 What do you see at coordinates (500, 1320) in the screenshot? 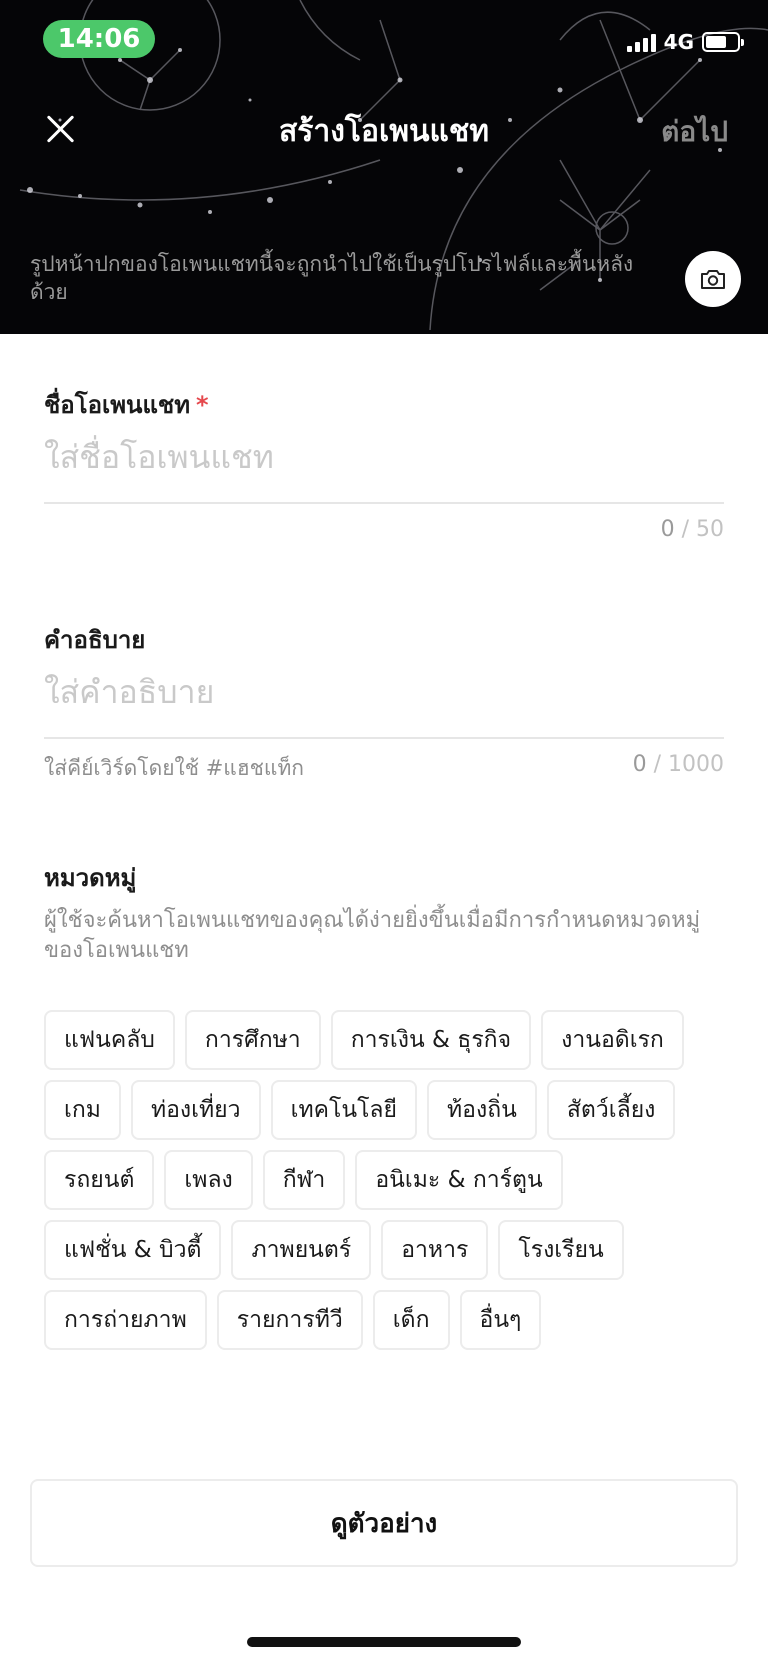
I see `category-chip: อื่นๆ` at bounding box center [500, 1320].